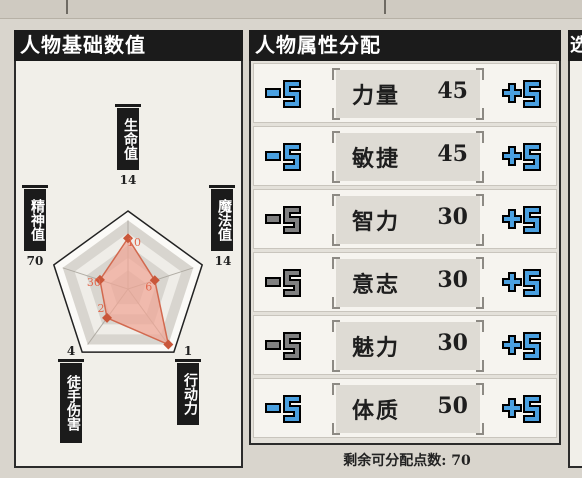  I want to click on stat-value-hp: 14, so click(128, 180).